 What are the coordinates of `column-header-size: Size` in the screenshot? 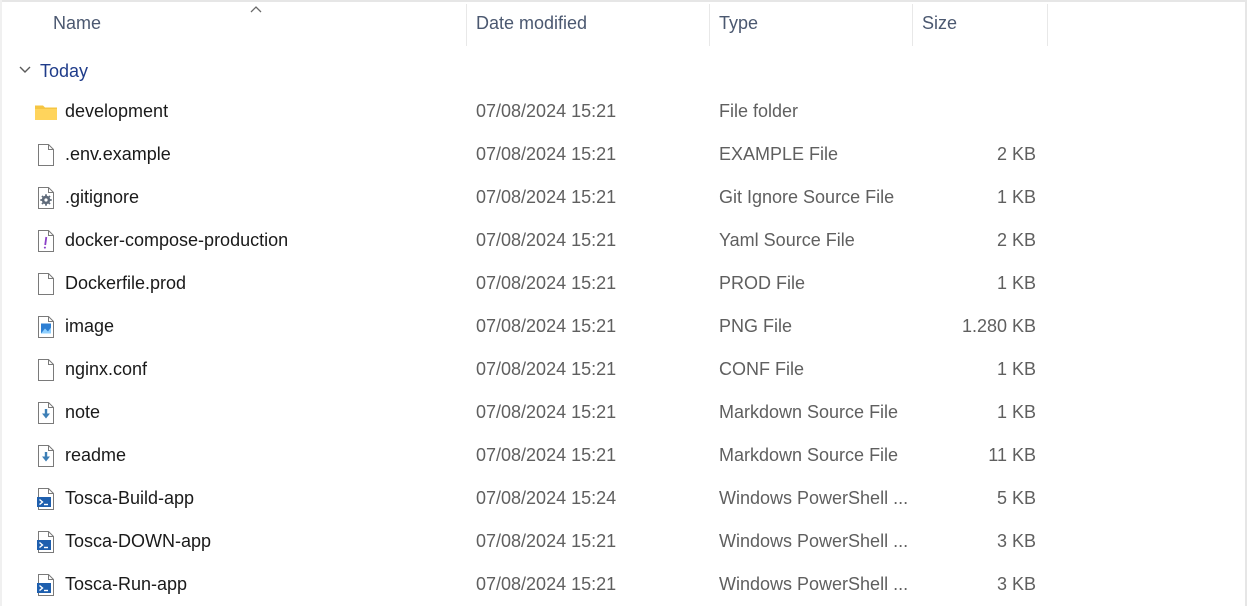 It's located at (984, 23).